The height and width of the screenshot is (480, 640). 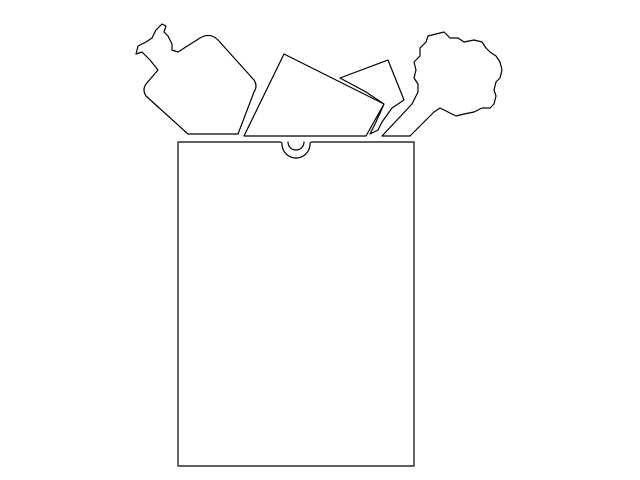 I want to click on broccoli-icon, so click(x=442, y=84).